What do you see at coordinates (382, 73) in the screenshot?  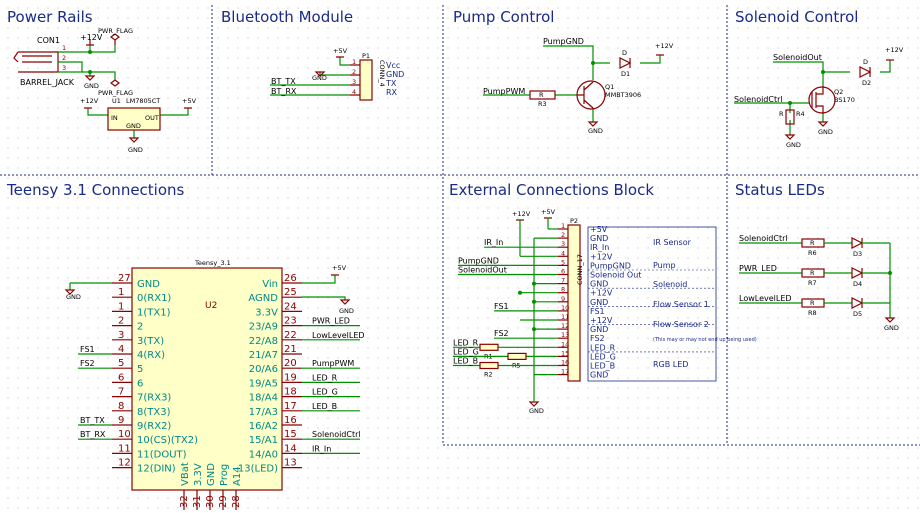 I see `p1-conn: CONN_4` at bounding box center [382, 73].